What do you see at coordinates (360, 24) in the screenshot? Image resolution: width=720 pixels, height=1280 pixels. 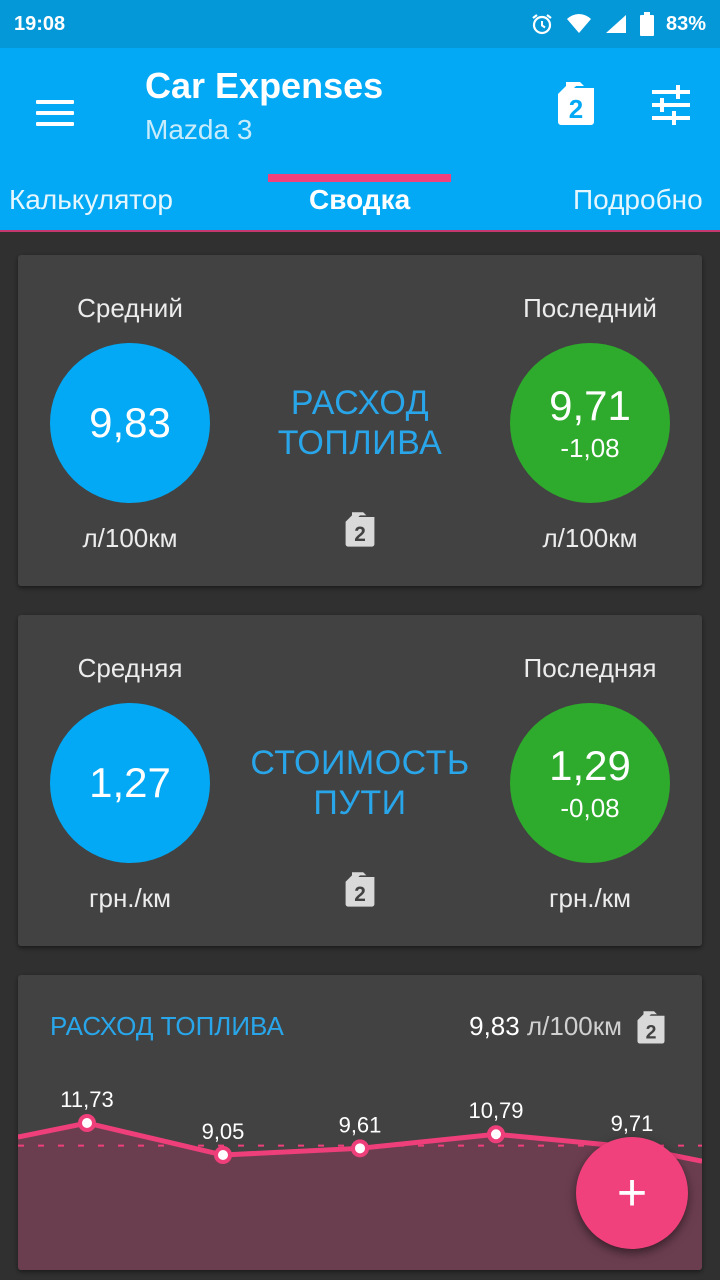 I see `status-bar: 19:08 83%` at bounding box center [360, 24].